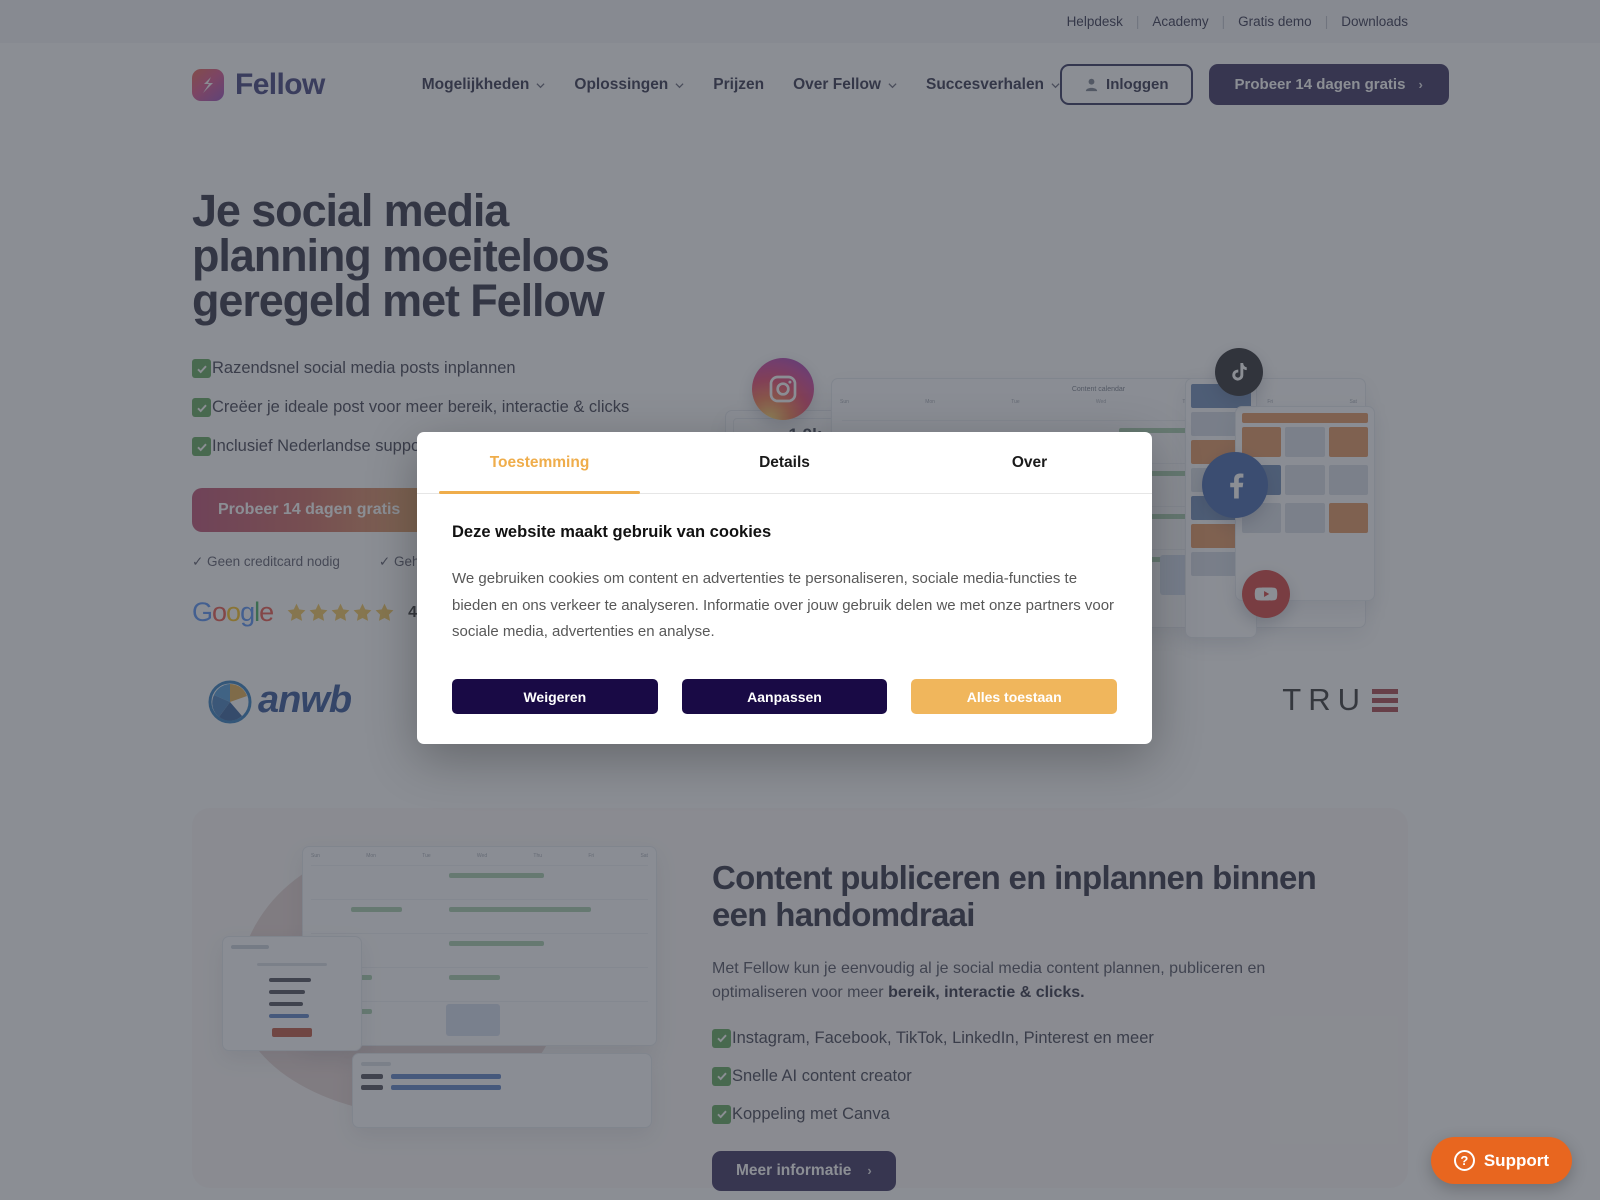 The height and width of the screenshot is (1200, 1600). What do you see at coordinates (612, 532) in the screenshot?
I see `modal-heading: Deze website maakt gebruik van cookies` at bounding box center [612, 532].